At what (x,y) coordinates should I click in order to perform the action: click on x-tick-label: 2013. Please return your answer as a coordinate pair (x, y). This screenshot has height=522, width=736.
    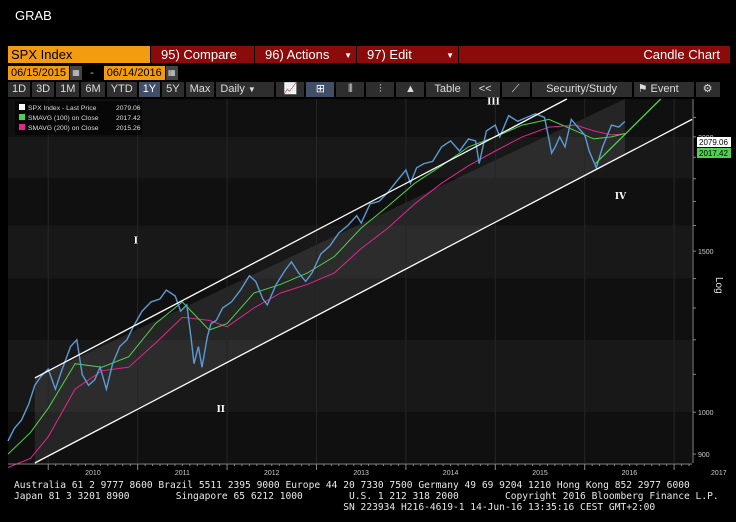
    Looking at the image, I should click on (361, 473).